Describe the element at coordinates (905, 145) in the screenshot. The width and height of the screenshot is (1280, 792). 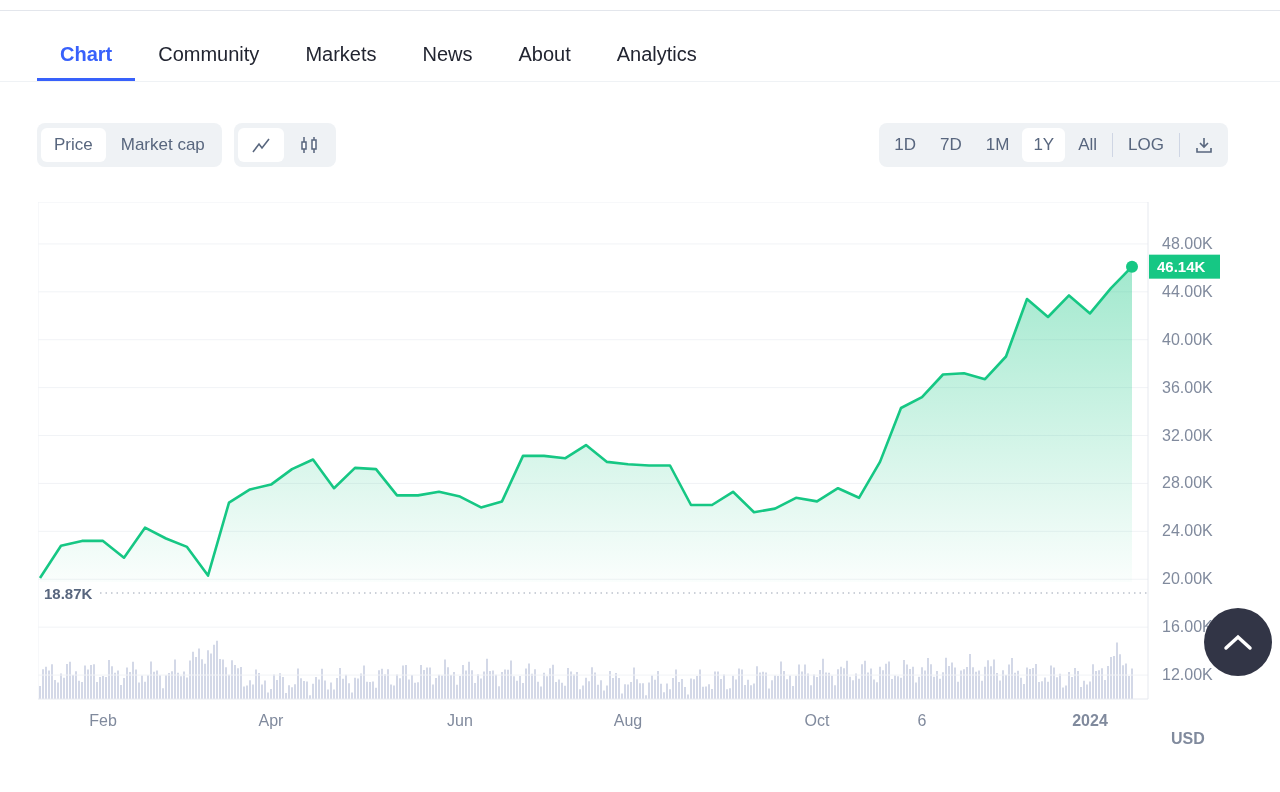
I see `range-option: 1D` at that location.